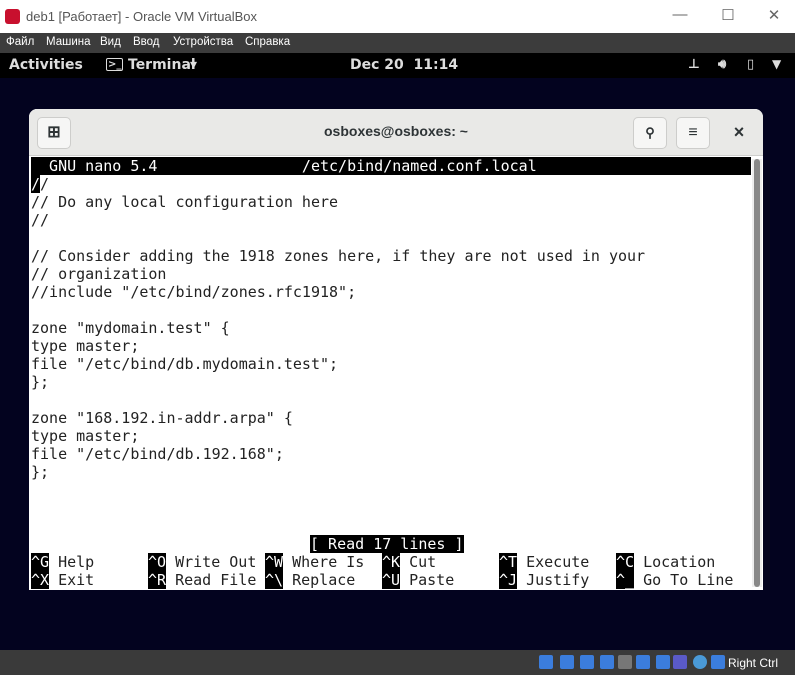 The height and width of the screenshot is (675, 795). What do you see at coordinates (162, 418) in the screenshot?
I see `nano-line: zone "168.192.in-addr.arpa" {` at bounding box center [162, 418].